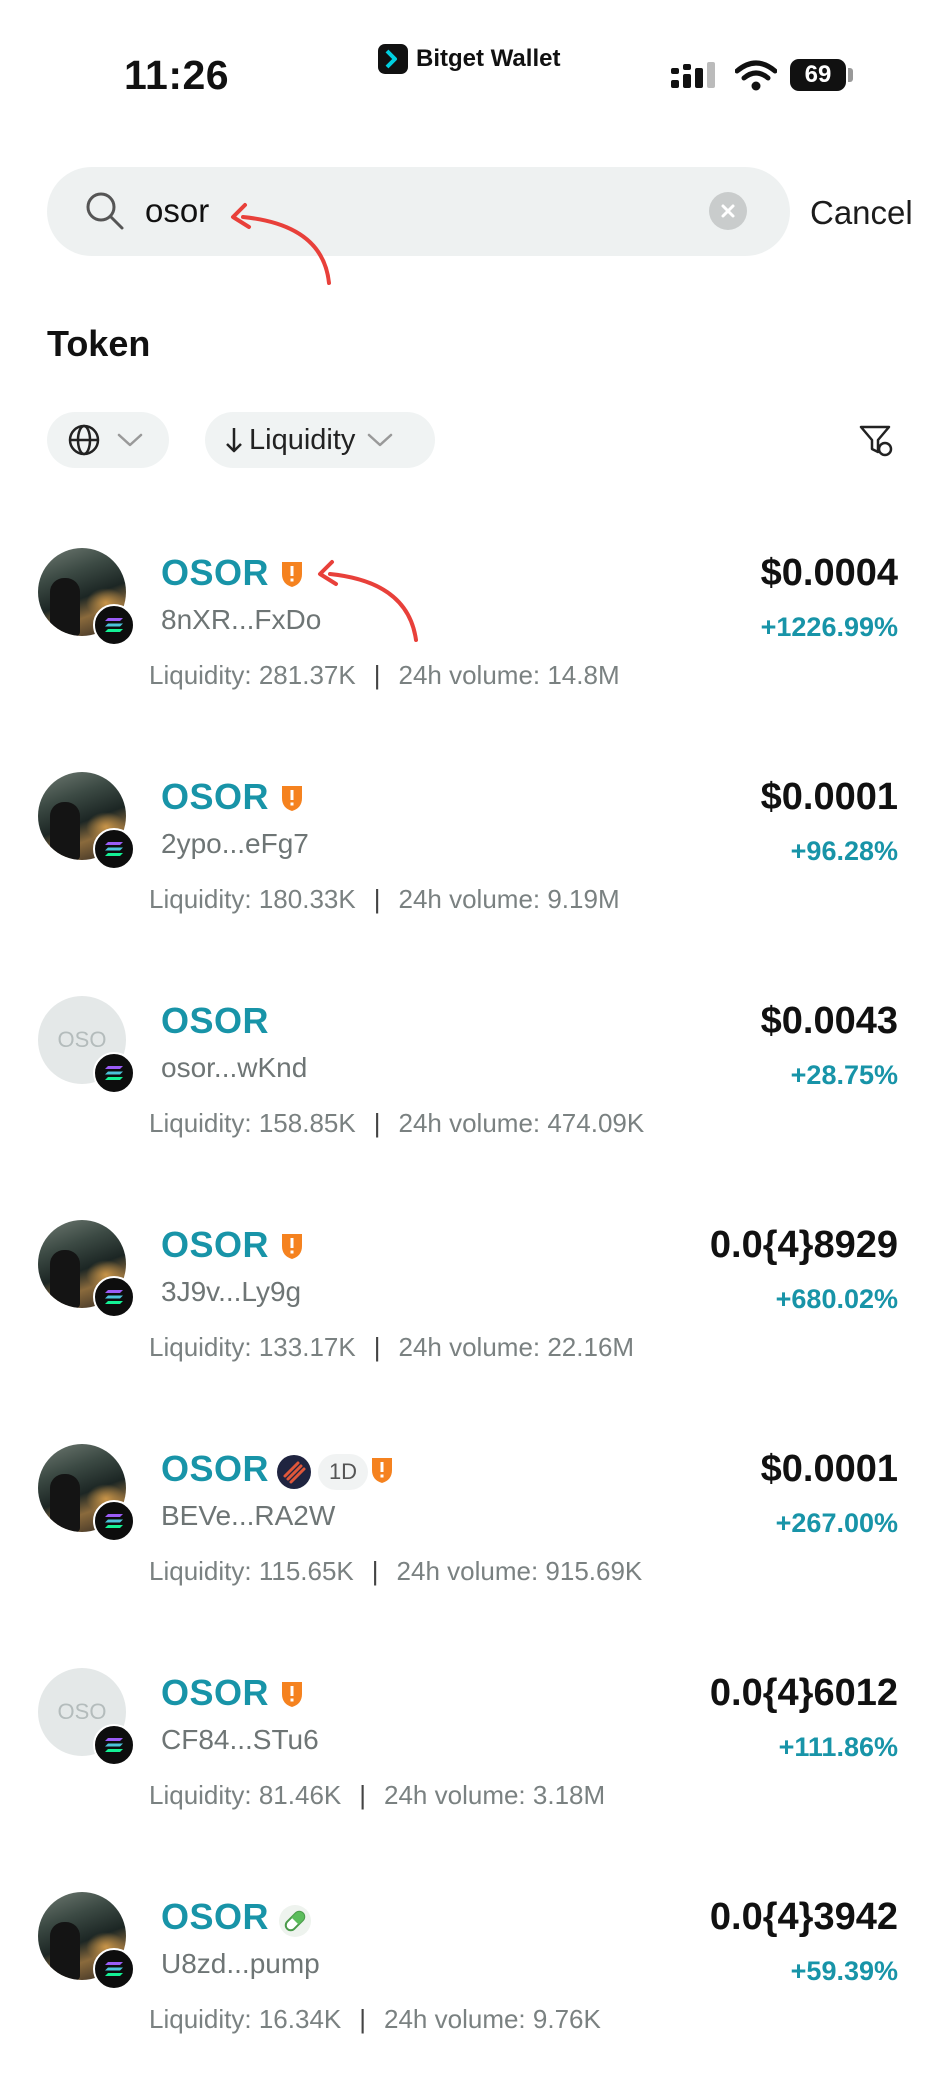 Image resolution: width=941 pixels, height=2092 pixels. What do you see at coordinates (245, 2019) in the screenshot?
I see `token-liquidity: Liquidity: 16.34K` at bounding box center [245, 2019].